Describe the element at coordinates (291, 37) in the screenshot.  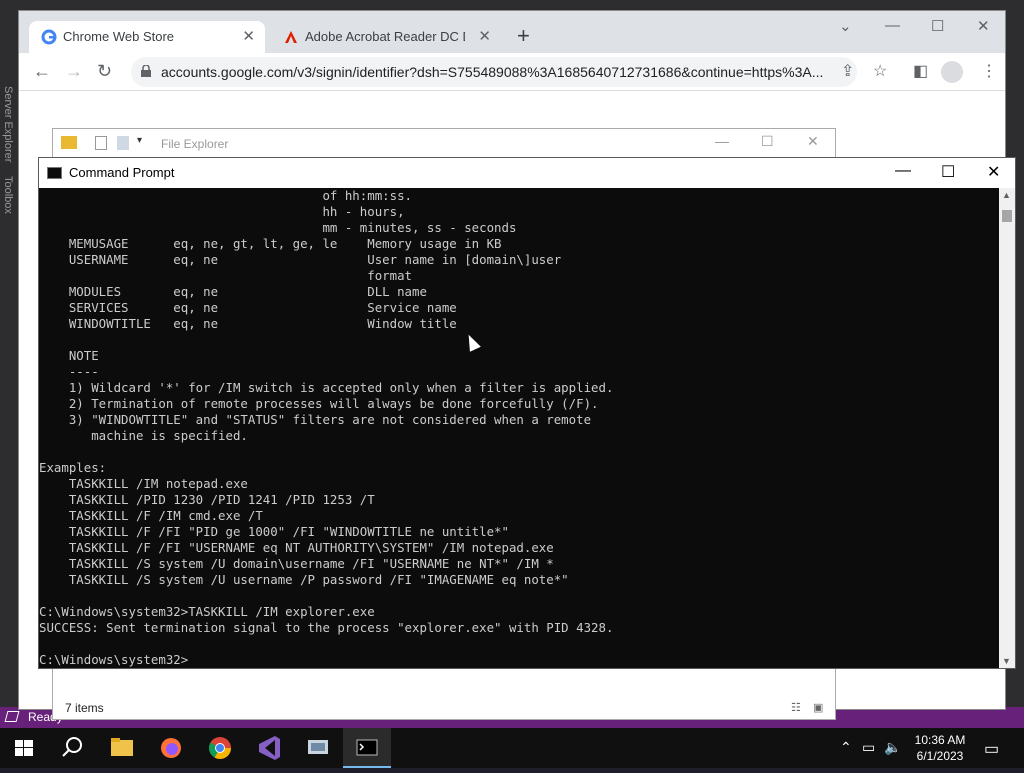
I see `adobe-icon` at that location.